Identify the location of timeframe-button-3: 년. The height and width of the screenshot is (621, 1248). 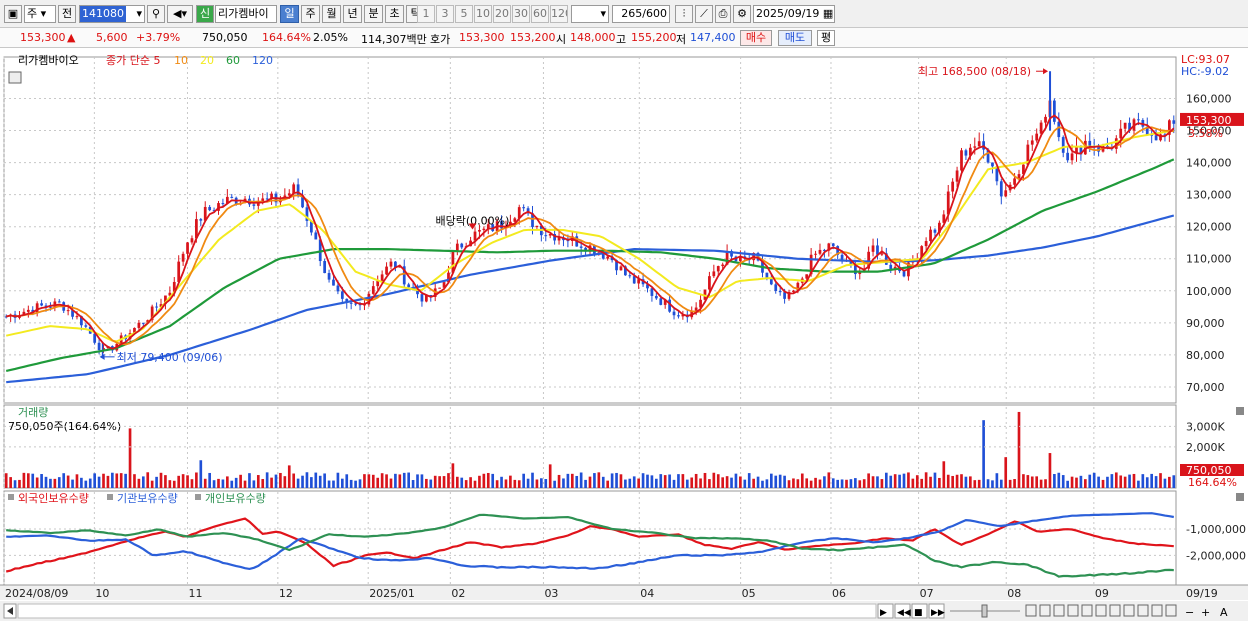
(352, 14).